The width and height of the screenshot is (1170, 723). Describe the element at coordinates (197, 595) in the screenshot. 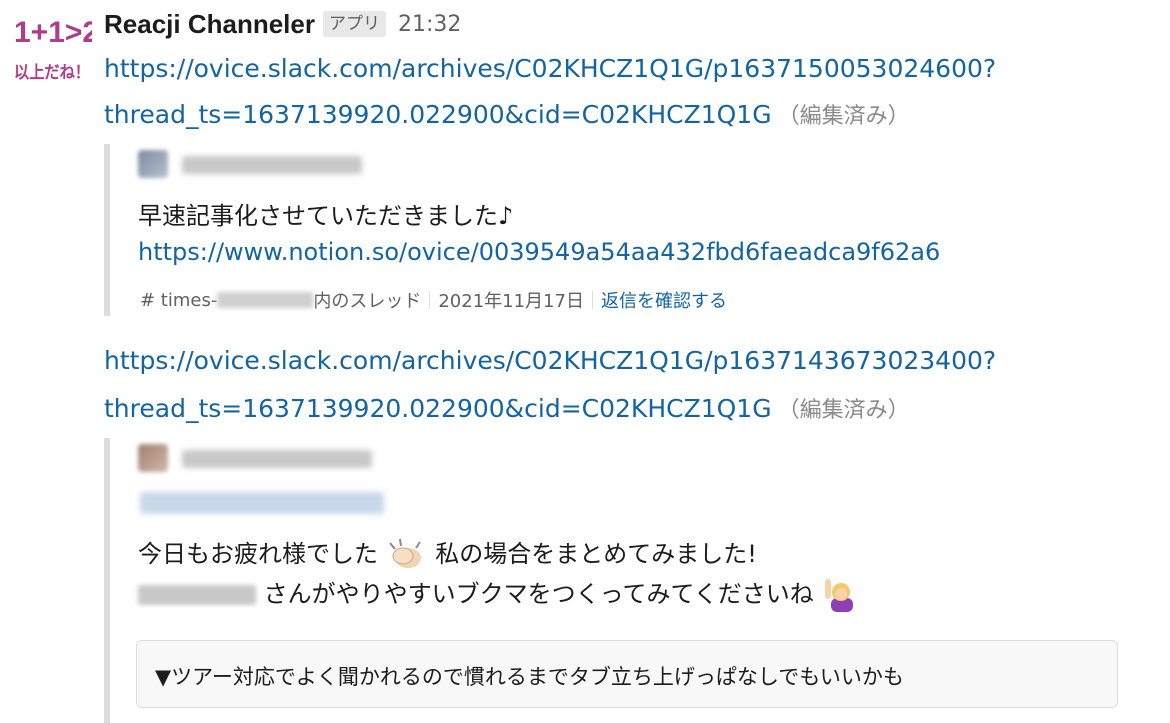

I see `name-redacted` at that location.